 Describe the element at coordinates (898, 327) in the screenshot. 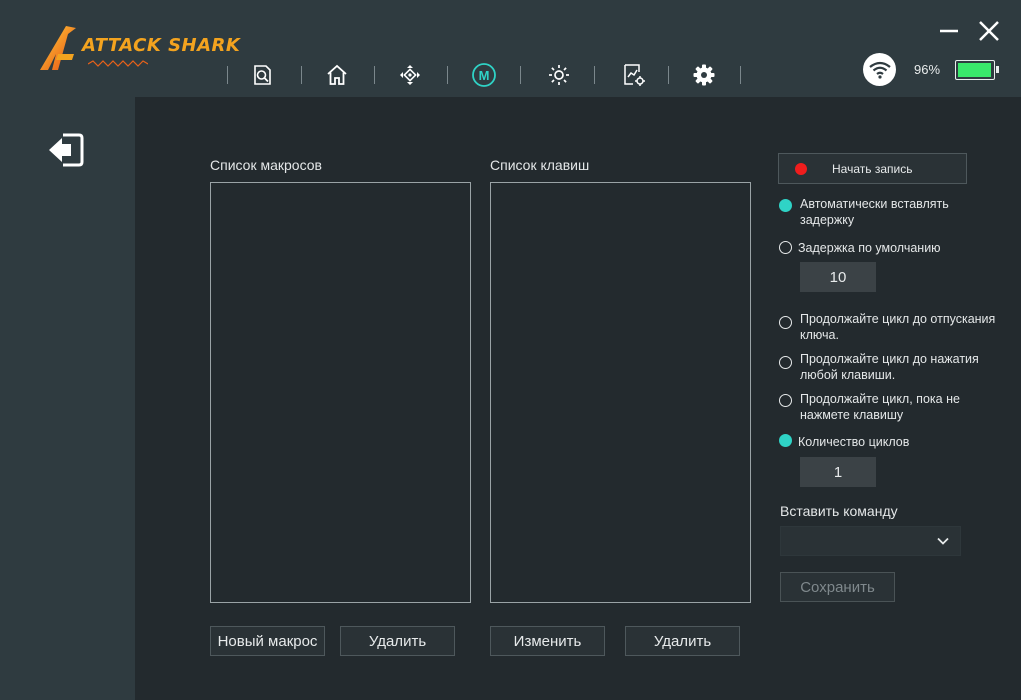

I see `loop-until-release-label: Продолжайте цикл до отпускания ключа.` at that location.